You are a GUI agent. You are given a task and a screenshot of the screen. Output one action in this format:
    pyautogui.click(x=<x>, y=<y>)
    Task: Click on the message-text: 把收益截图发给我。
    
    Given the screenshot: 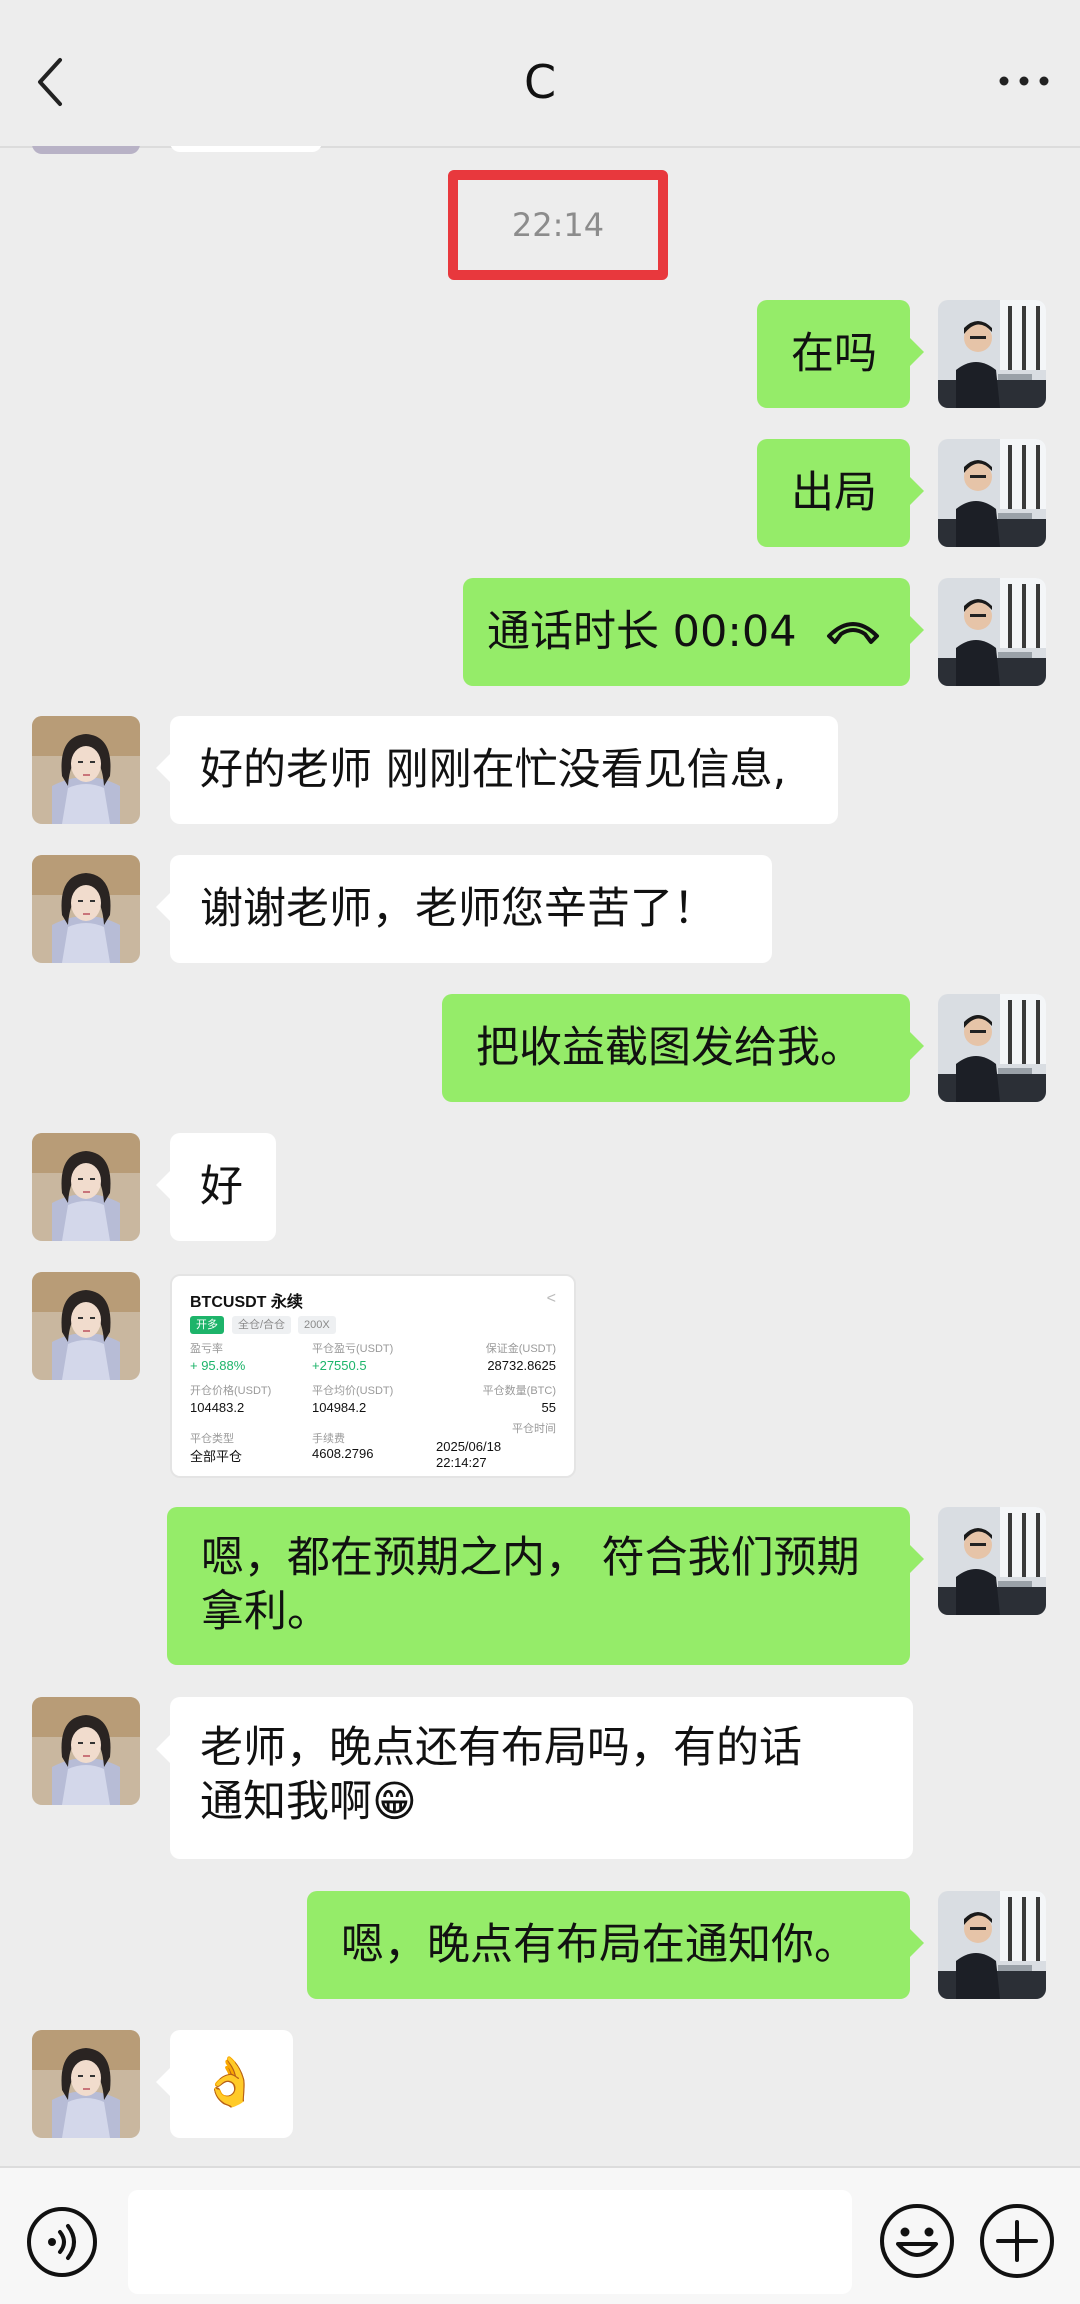 What is the action you would take?
    pyautogui.click(x=669, y=1048)
    